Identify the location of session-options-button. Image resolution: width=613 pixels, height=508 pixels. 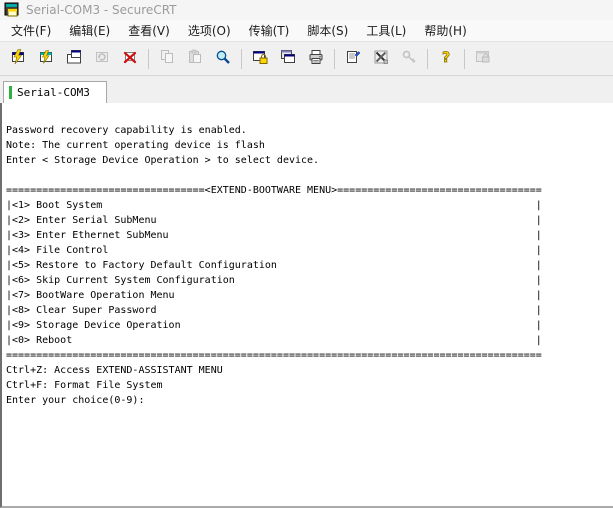
(353, 59).